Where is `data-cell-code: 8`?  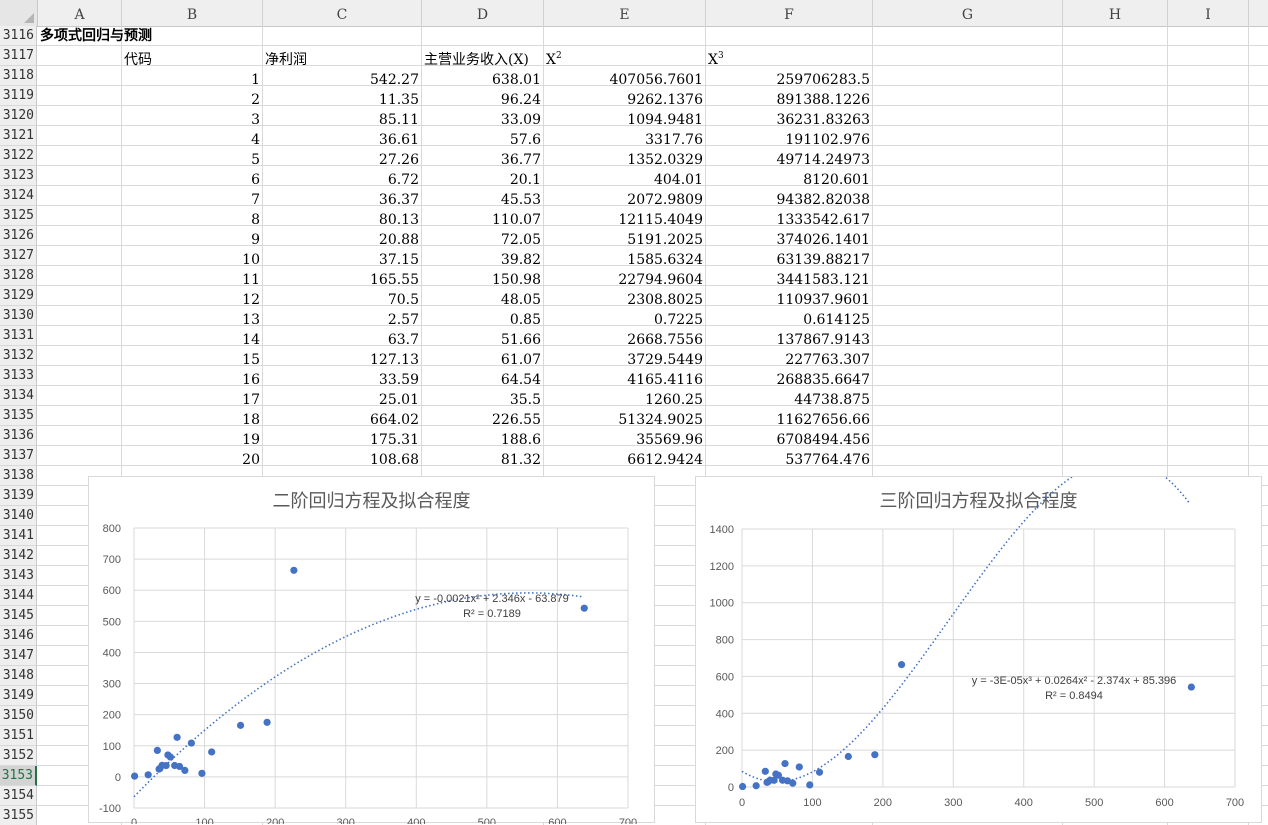 data-cell-code: 8 is located at coordinates (192, 220).